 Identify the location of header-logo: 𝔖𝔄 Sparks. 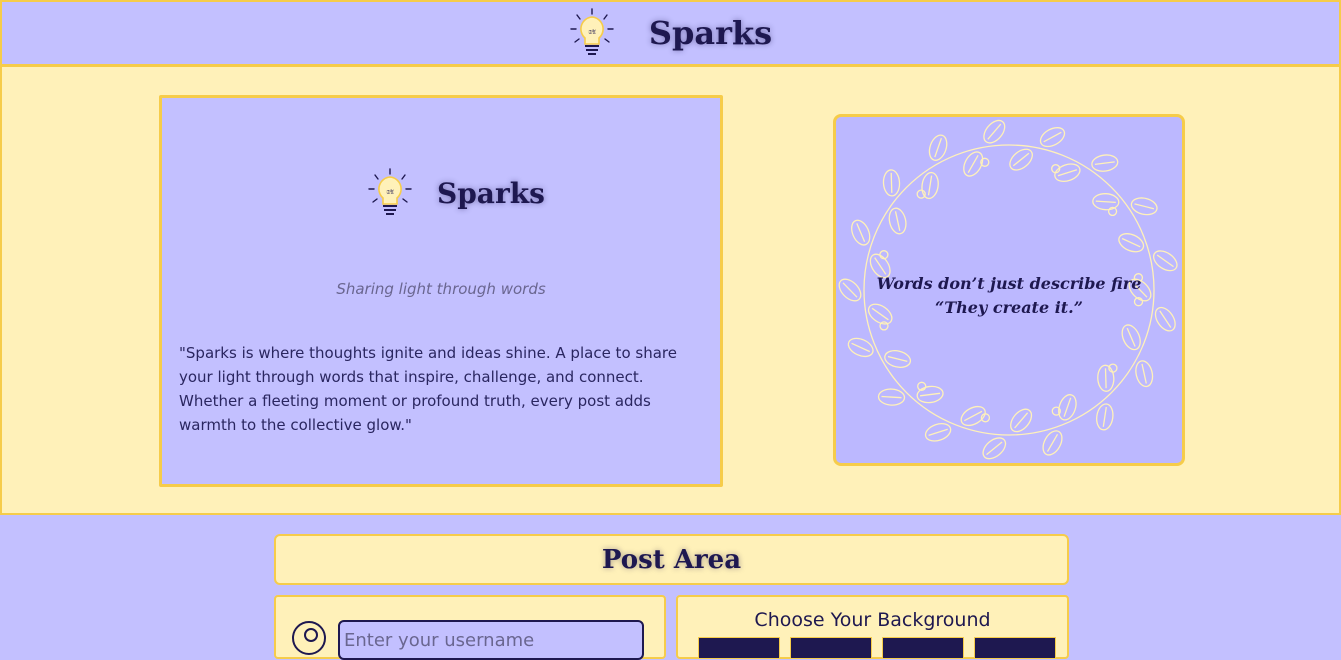
(670, 33).